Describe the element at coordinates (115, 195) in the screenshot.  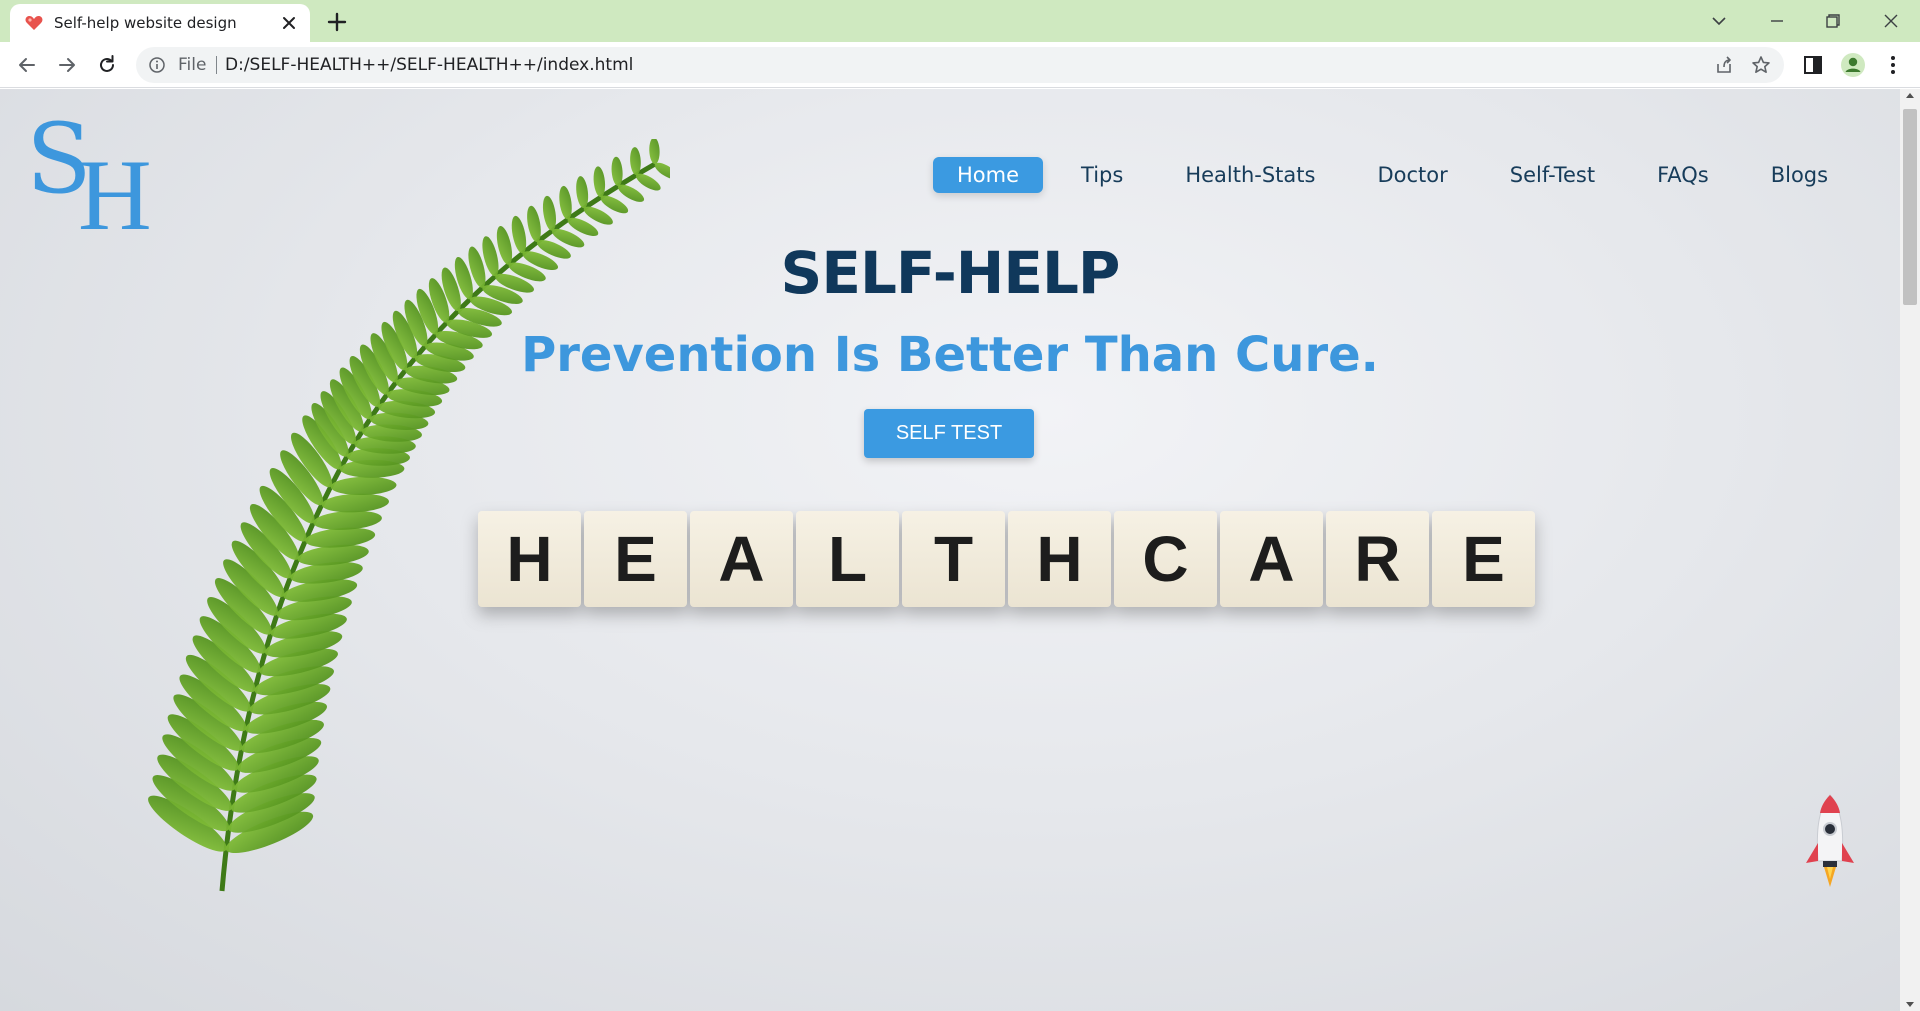
I see `logo-letter-h: H` at that location.